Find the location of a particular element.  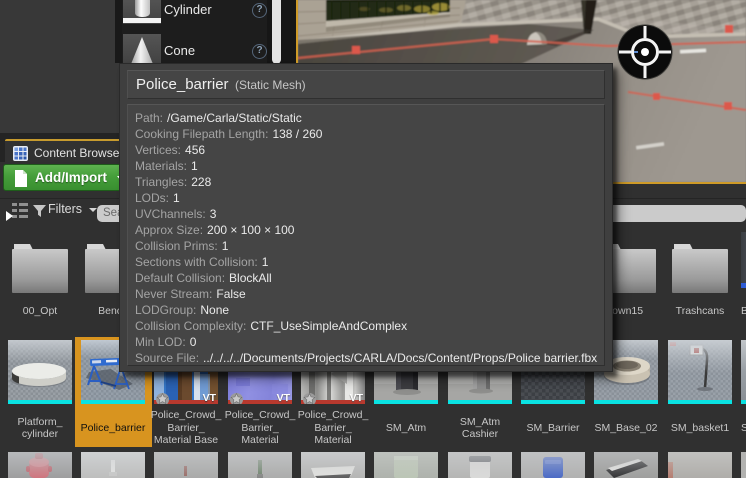

asset-label: SM_Base_02 is located at coordinates (626, 428).